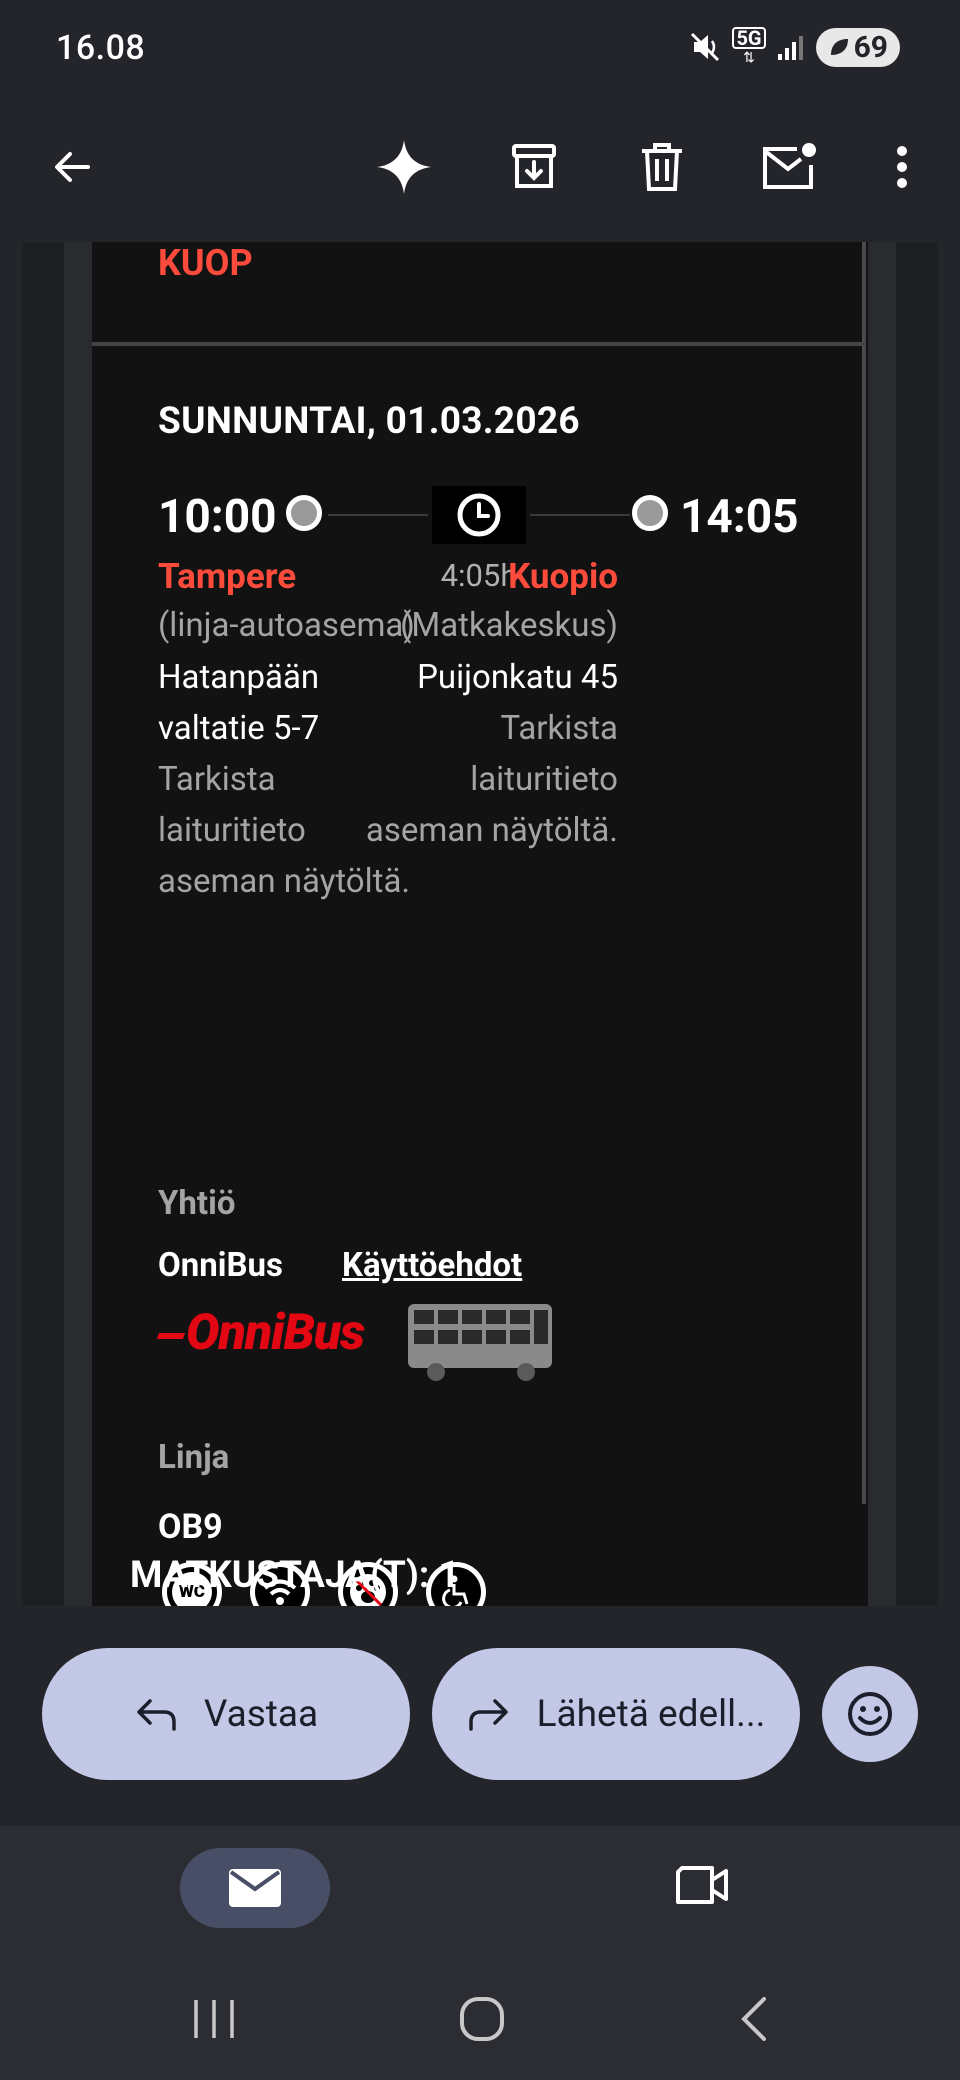 The height and width of the screenshot is (2080, 960). I want to click on chevron-left-icon, so click(753, 2019).